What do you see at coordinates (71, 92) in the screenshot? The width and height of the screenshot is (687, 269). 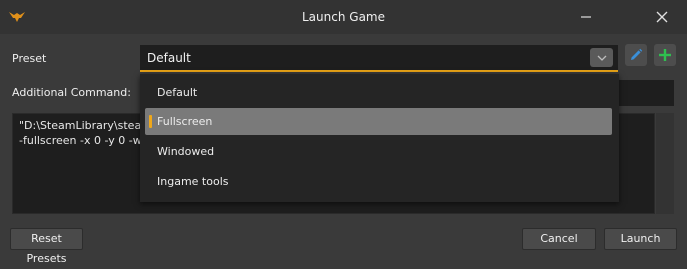 I see `additional-command-label: Additional Command:` at bounding box center [71, 92].